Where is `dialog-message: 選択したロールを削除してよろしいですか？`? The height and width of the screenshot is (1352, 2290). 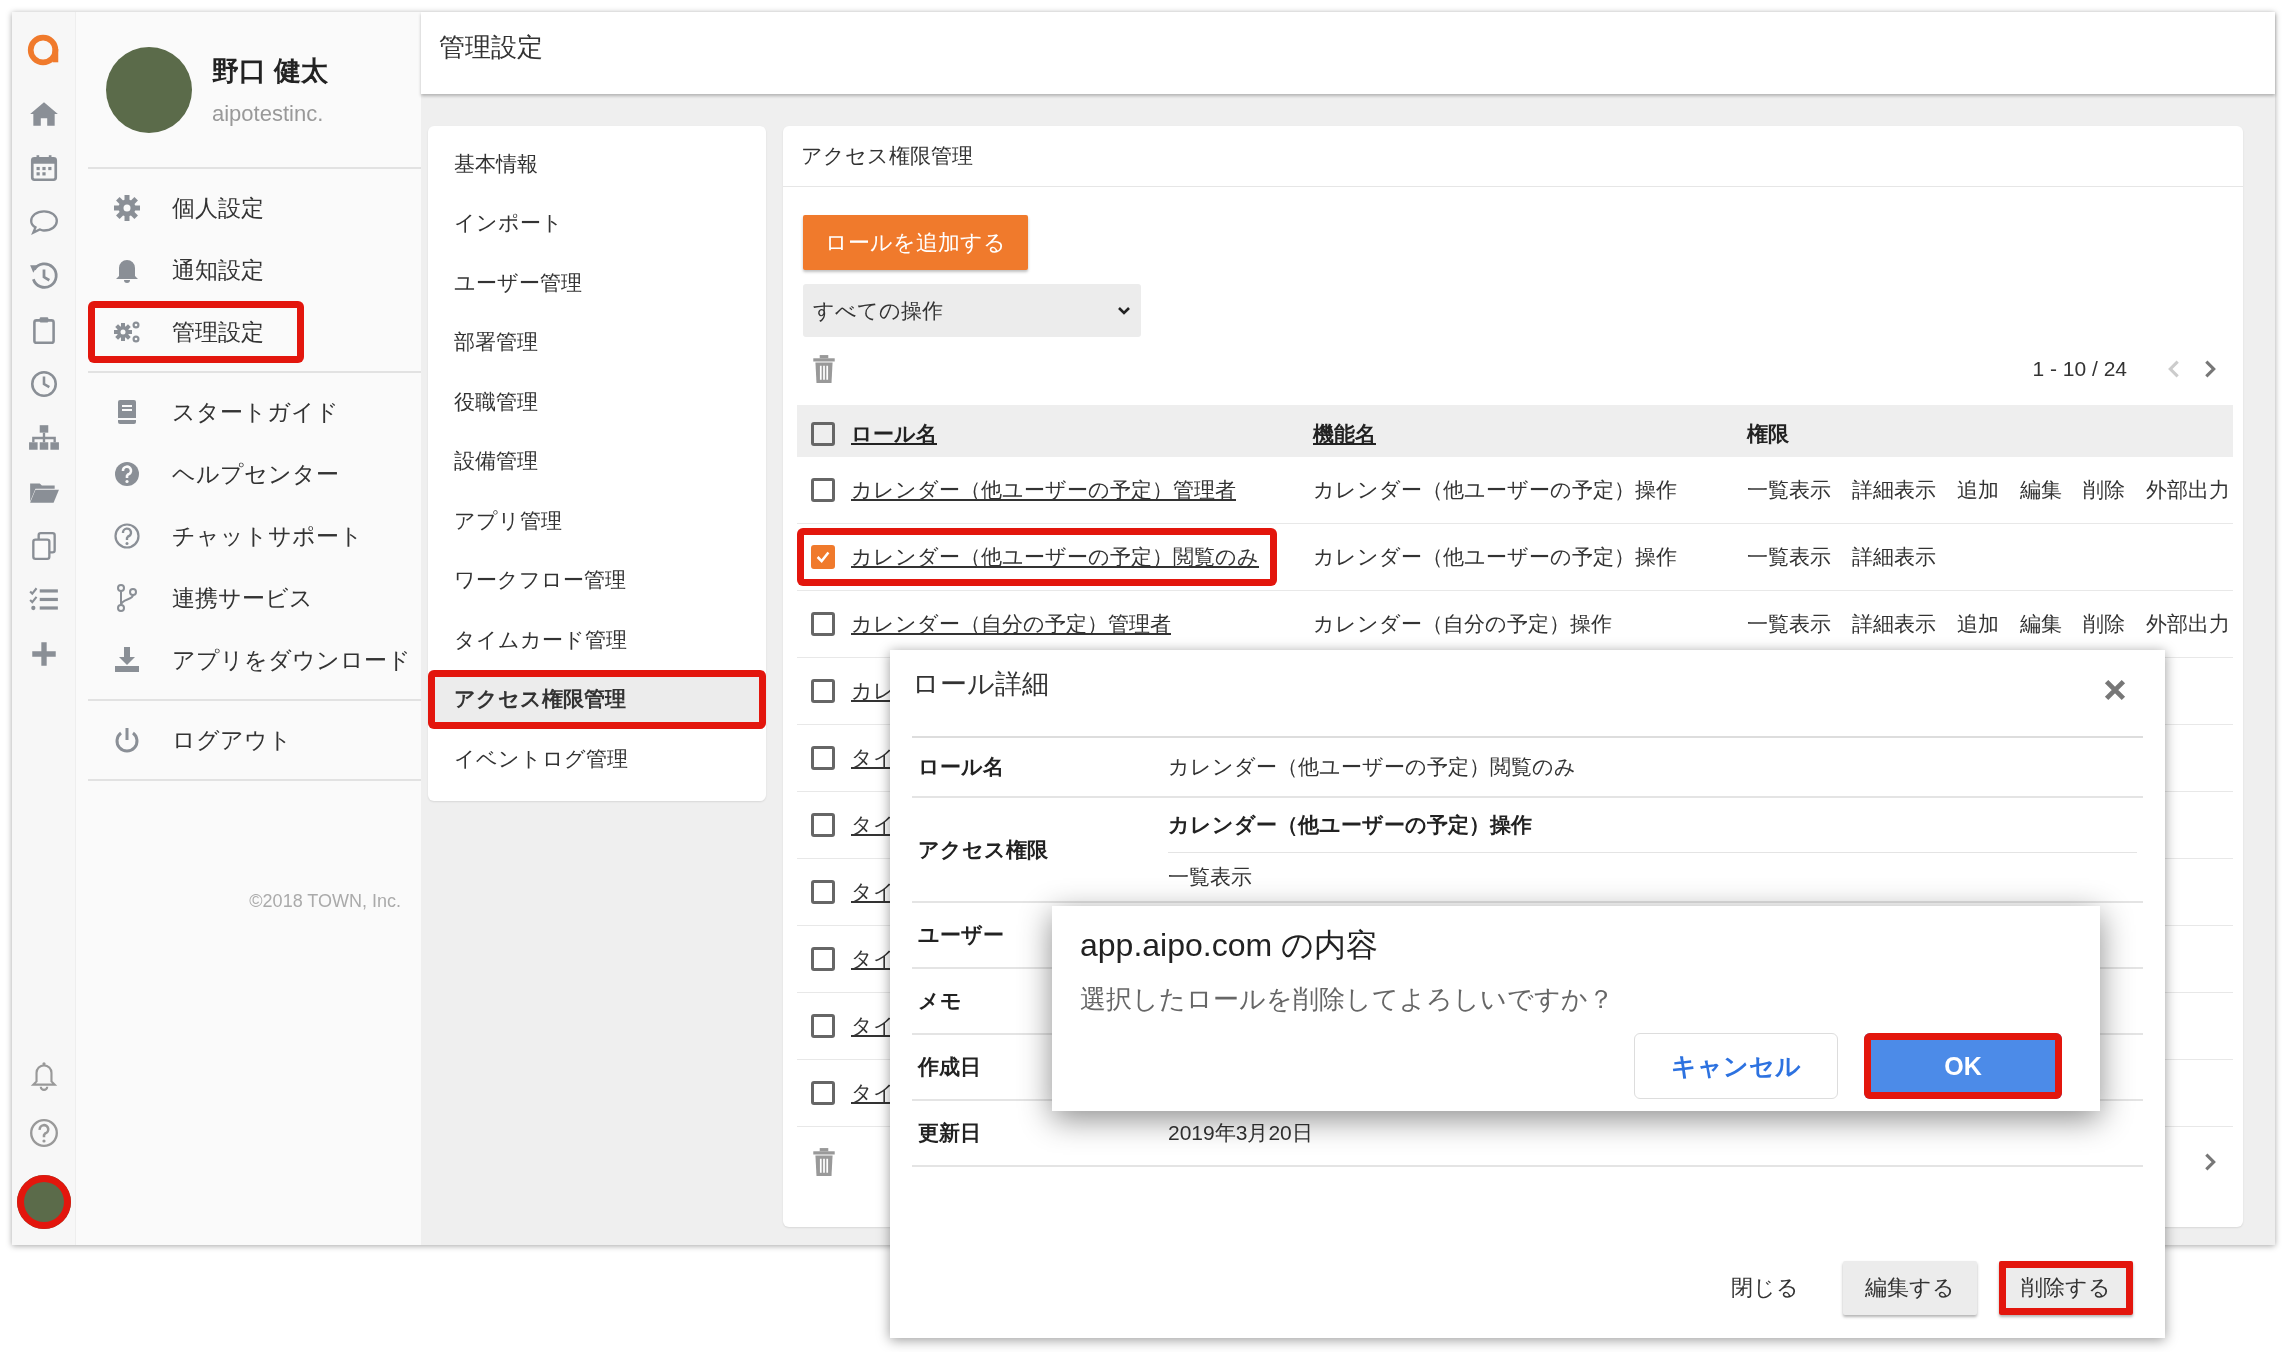 dialog-message: 選択したロールを削除してよろしいですか？ is located at coordinates (1347, 999).